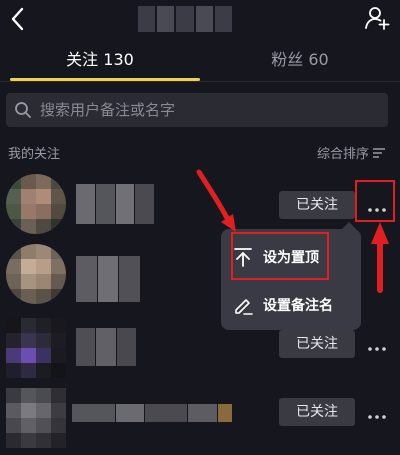  I want to click on pin-to-top-icon, so click(243, 257).